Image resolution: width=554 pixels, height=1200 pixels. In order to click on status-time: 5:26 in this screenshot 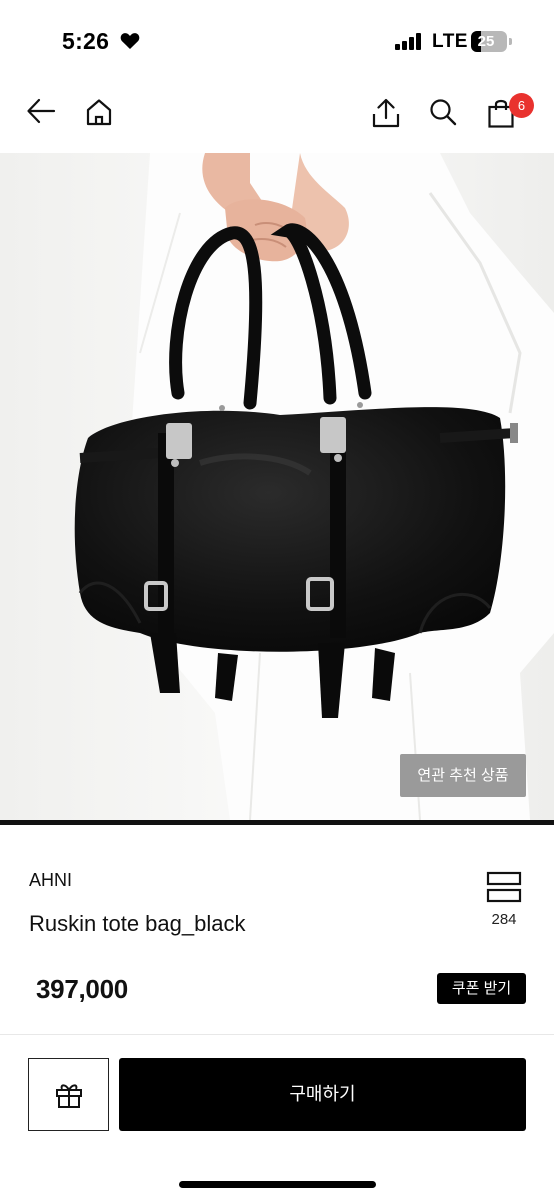, I will do `click(86, 41)`.